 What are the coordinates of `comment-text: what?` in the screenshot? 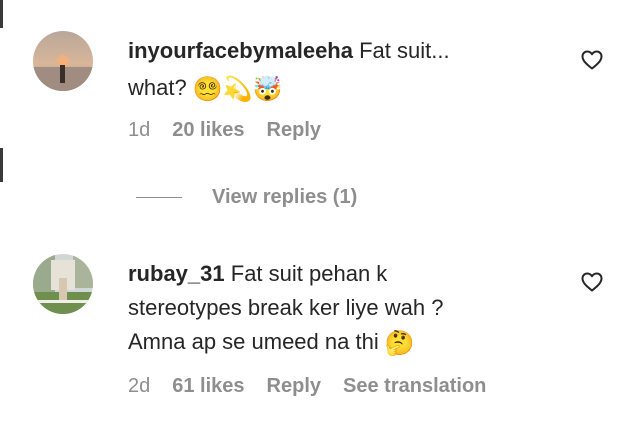 It's located at (157, 87).